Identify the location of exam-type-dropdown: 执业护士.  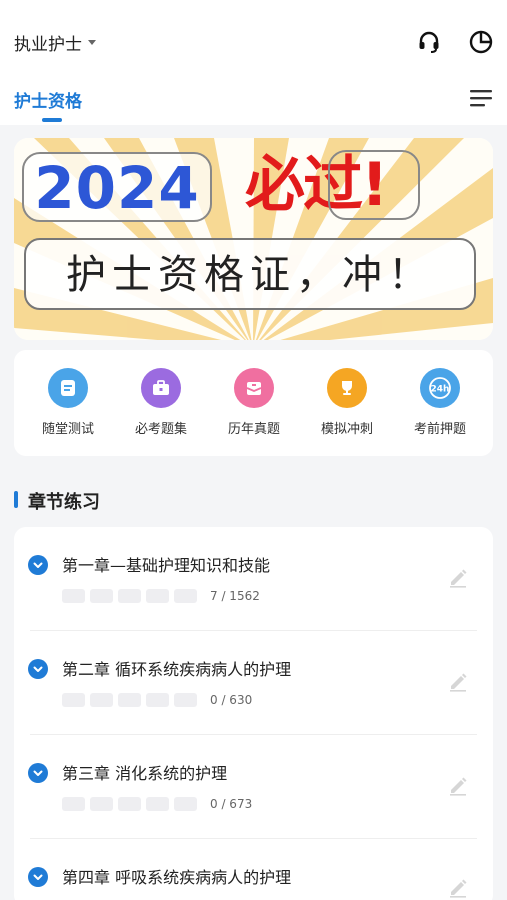
(55, 42).